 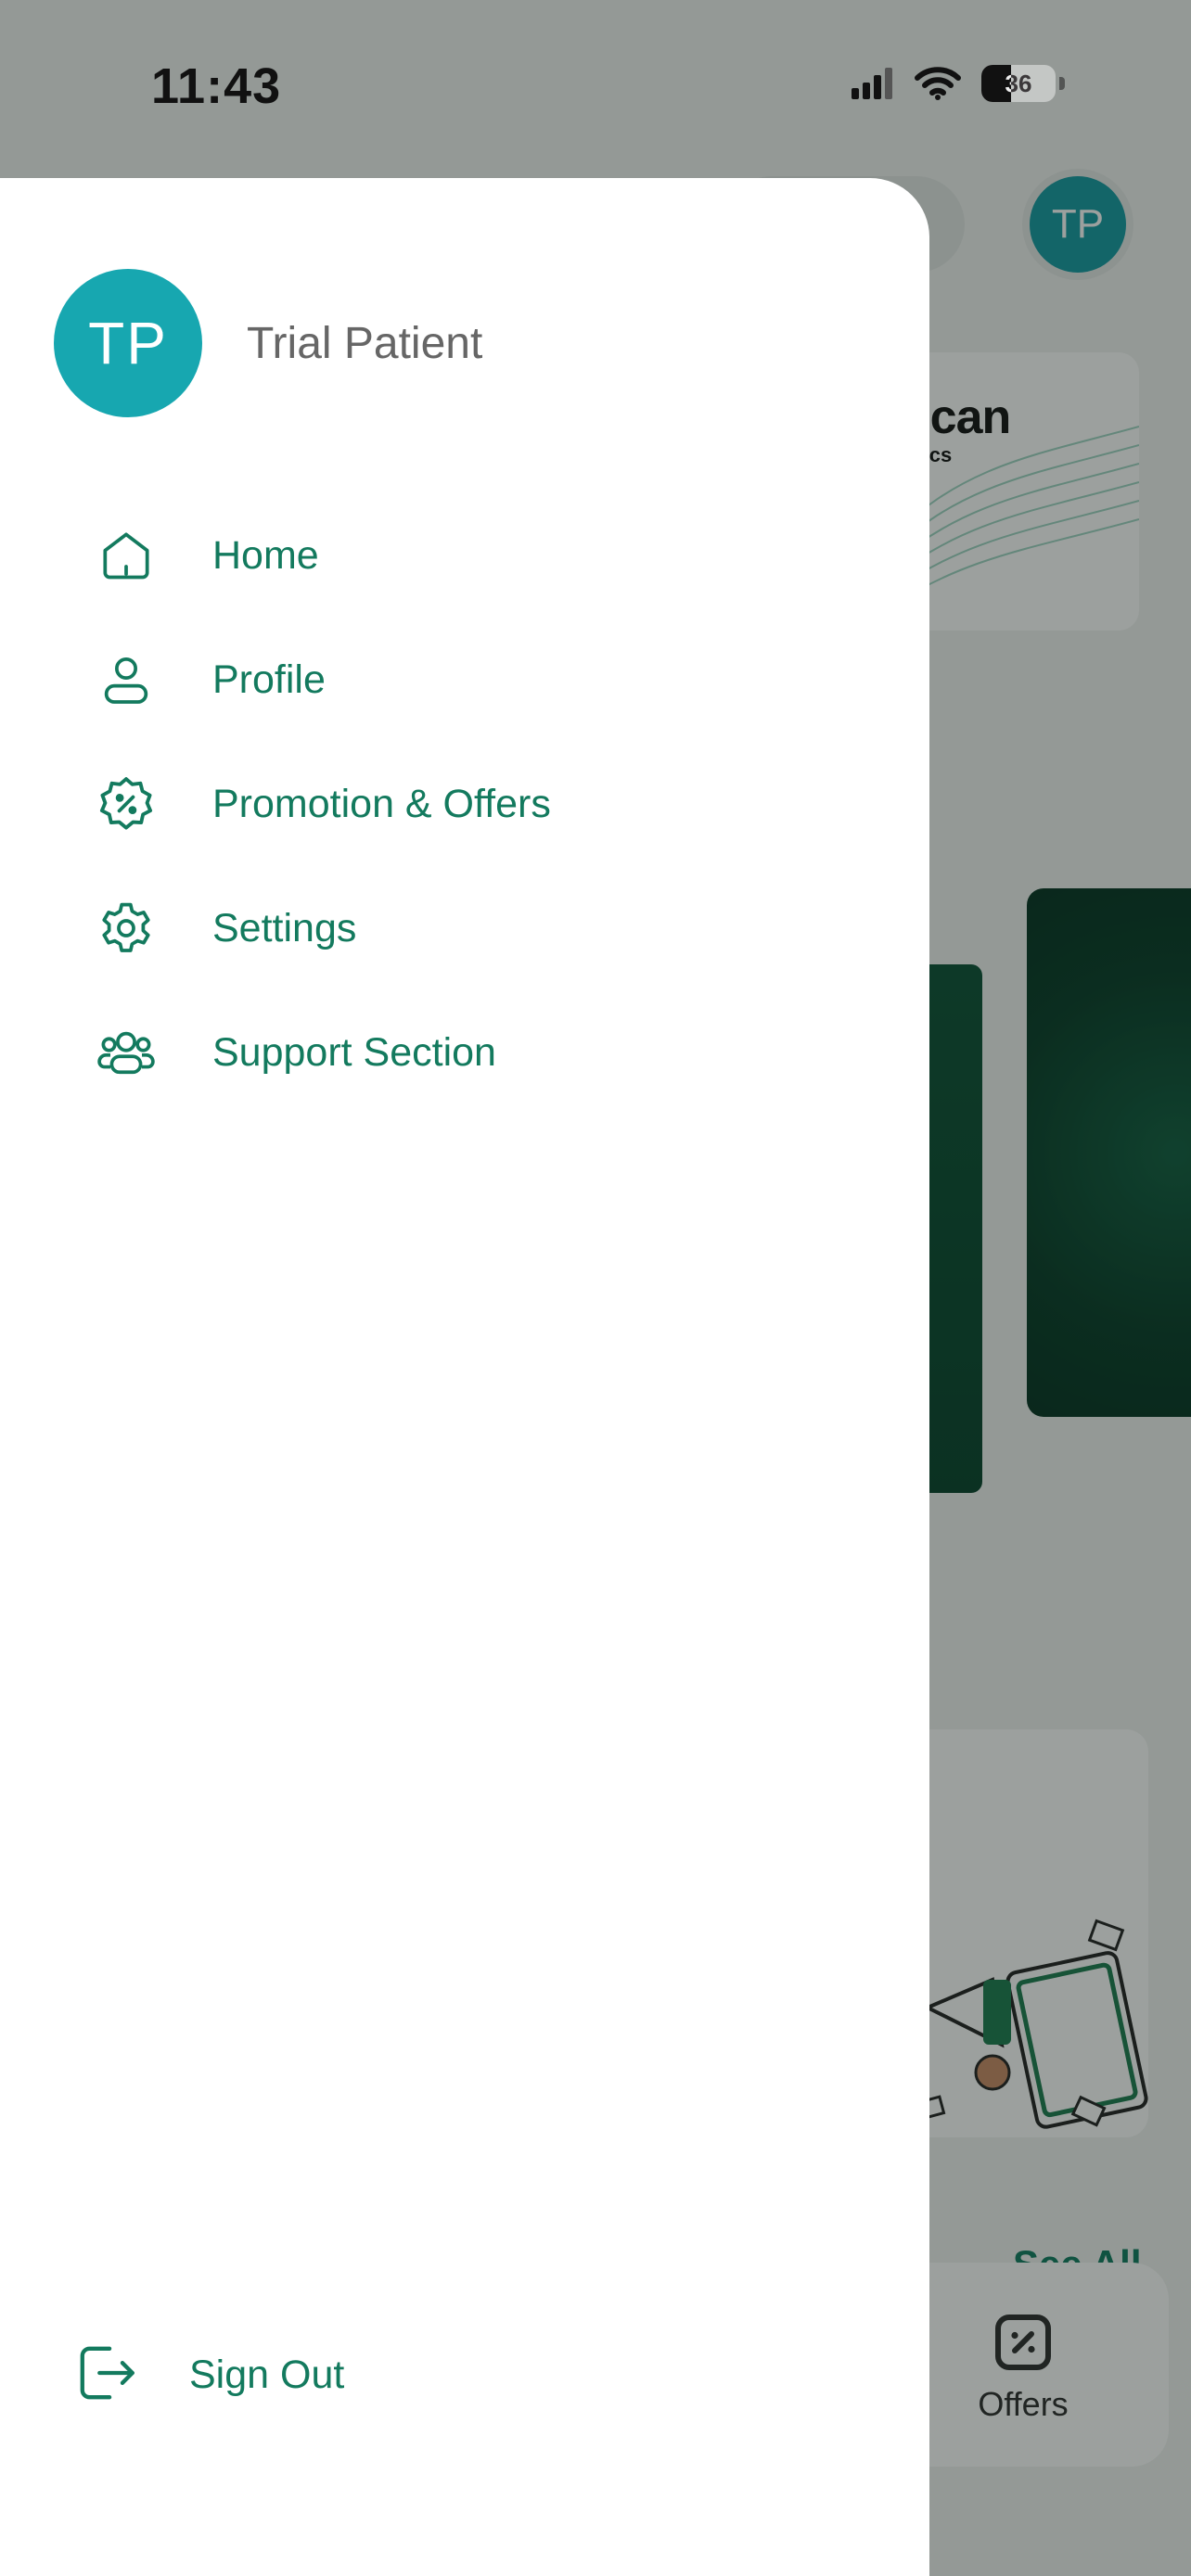 I want to click on menu-item-label: Promotion & Offers, so click(x=381, y=803).